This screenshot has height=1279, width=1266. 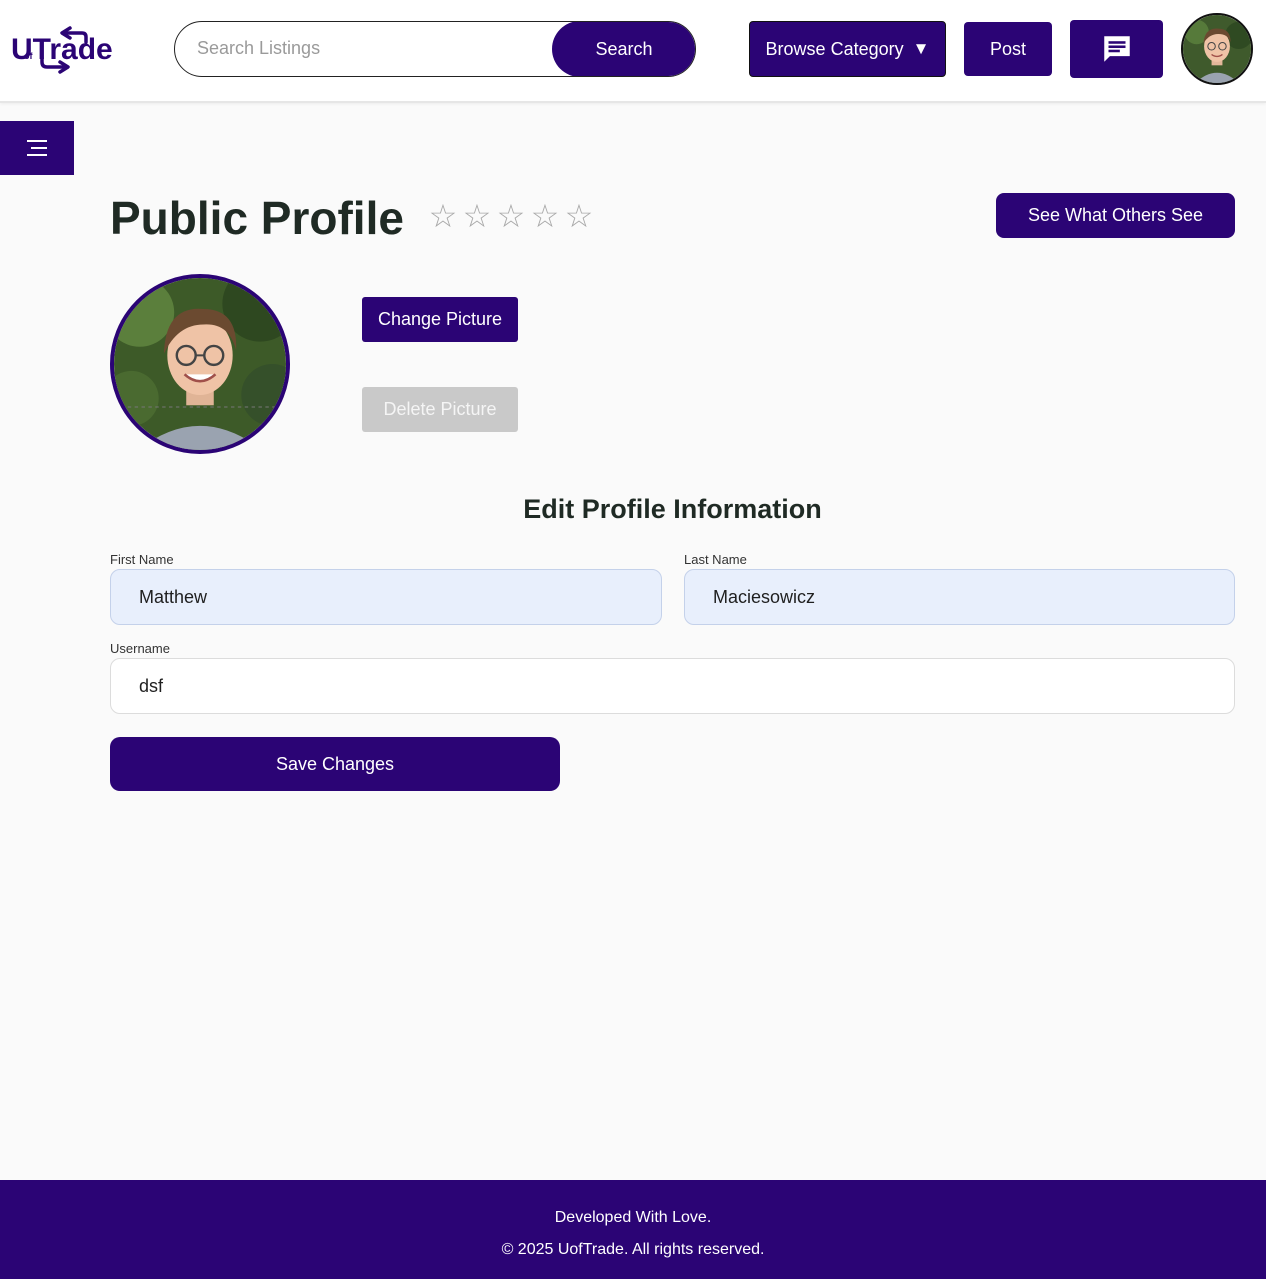 What do you see at coordinates (257, 218) in the screenshot?
I see `page-title: Public Profile` at bounding box center [257, 218].